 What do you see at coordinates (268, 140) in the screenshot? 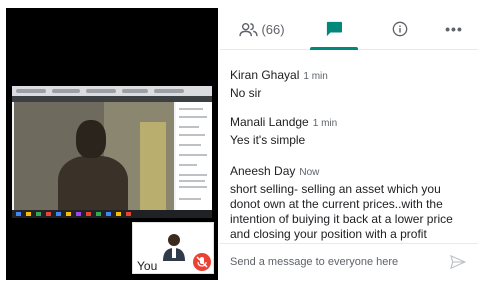
I see `message-text: Yes it's simple` at bounding box center [268, 140].